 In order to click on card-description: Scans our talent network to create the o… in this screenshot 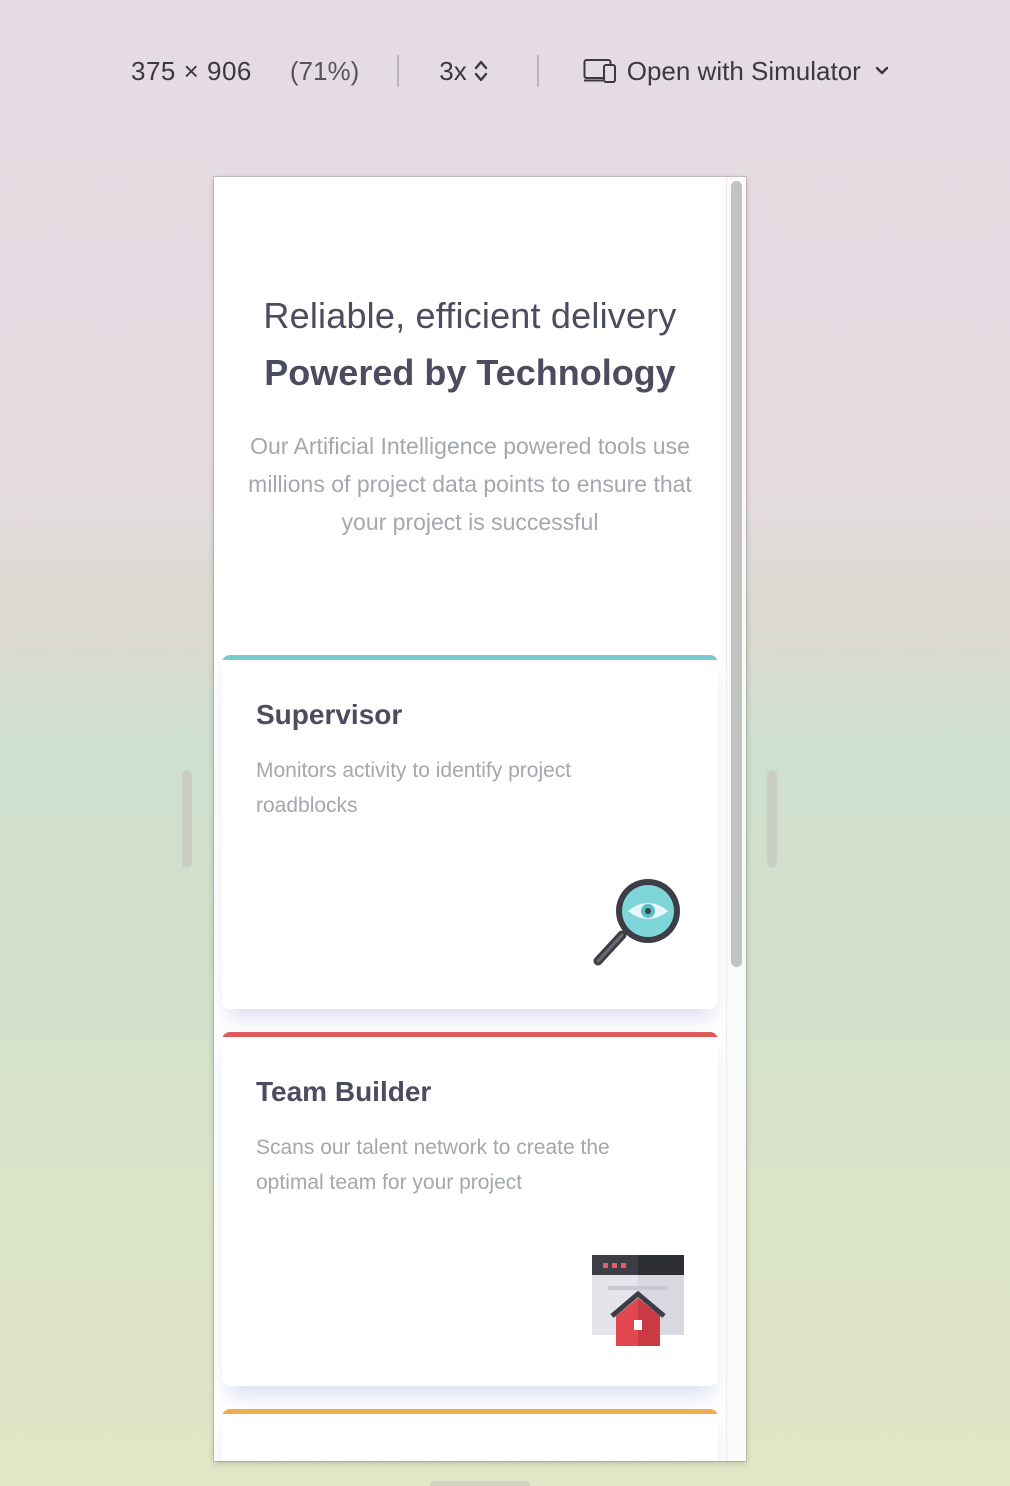, I will do `click(433, 1165)`.